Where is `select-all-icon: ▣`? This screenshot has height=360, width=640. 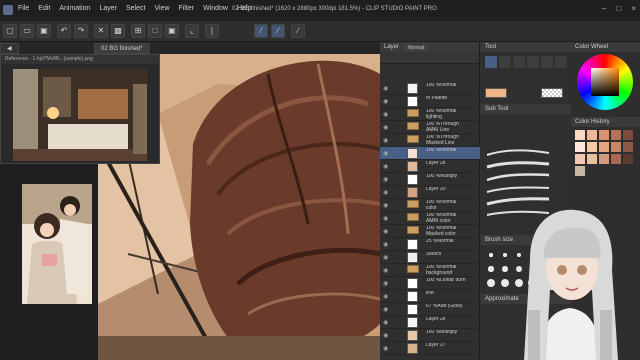
select-all-icon: ▣ is located at coordinates (172, 31).